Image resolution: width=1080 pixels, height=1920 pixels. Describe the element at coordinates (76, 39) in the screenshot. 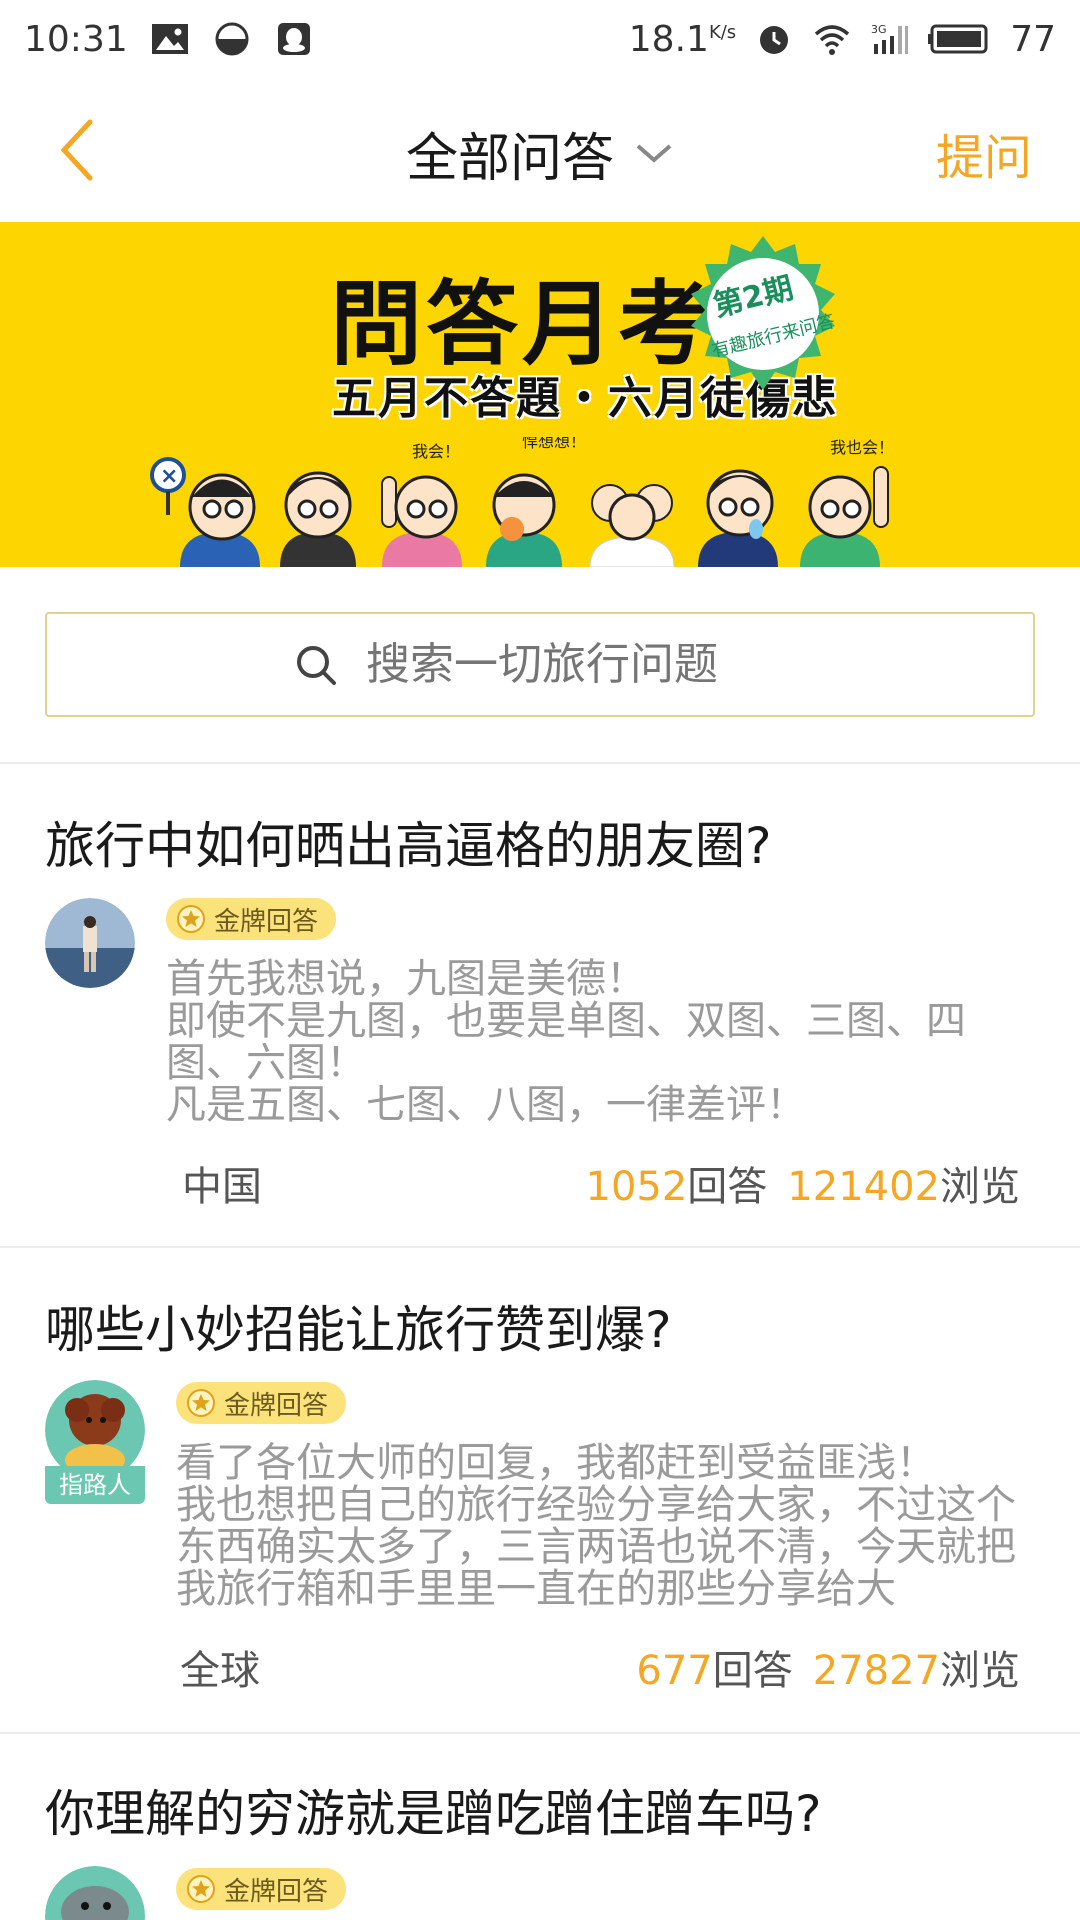

I see `status-time: 10:31` at that location.